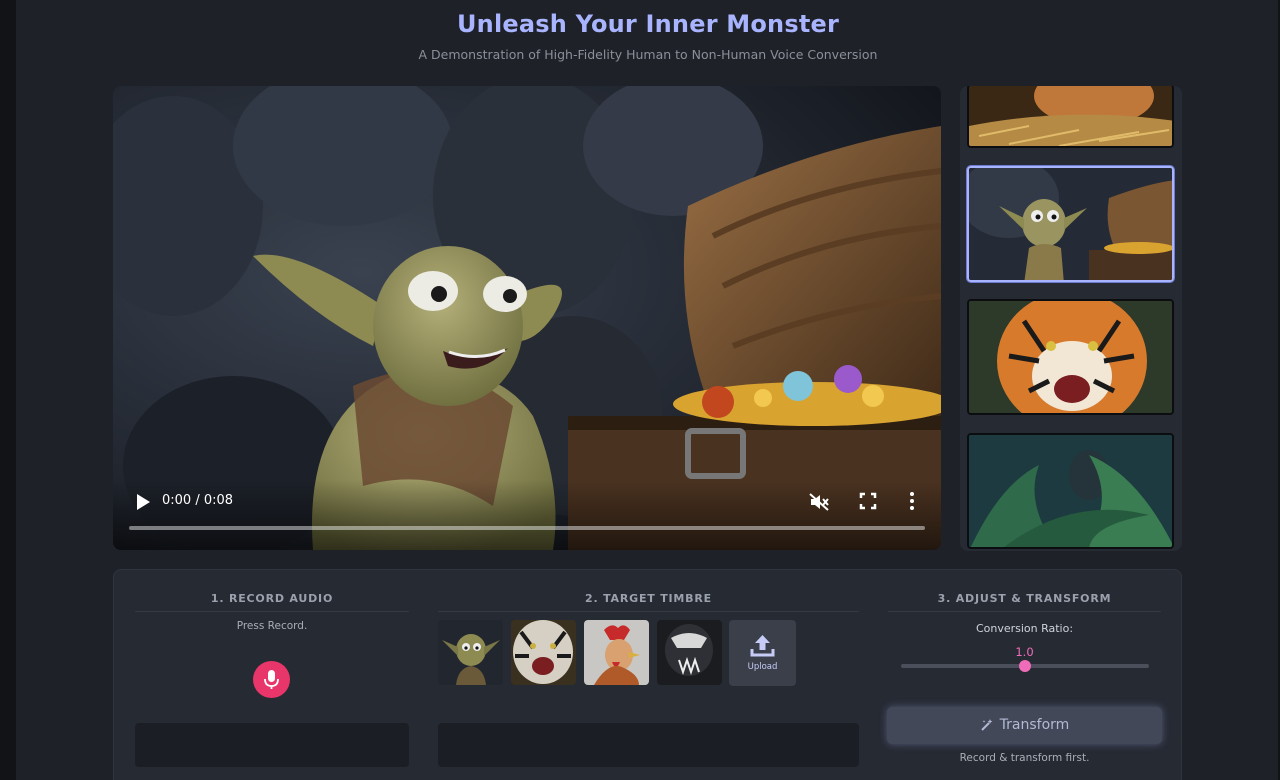  I want to click on goblin-treasure-thumbnail-image, so click(1070, 224).